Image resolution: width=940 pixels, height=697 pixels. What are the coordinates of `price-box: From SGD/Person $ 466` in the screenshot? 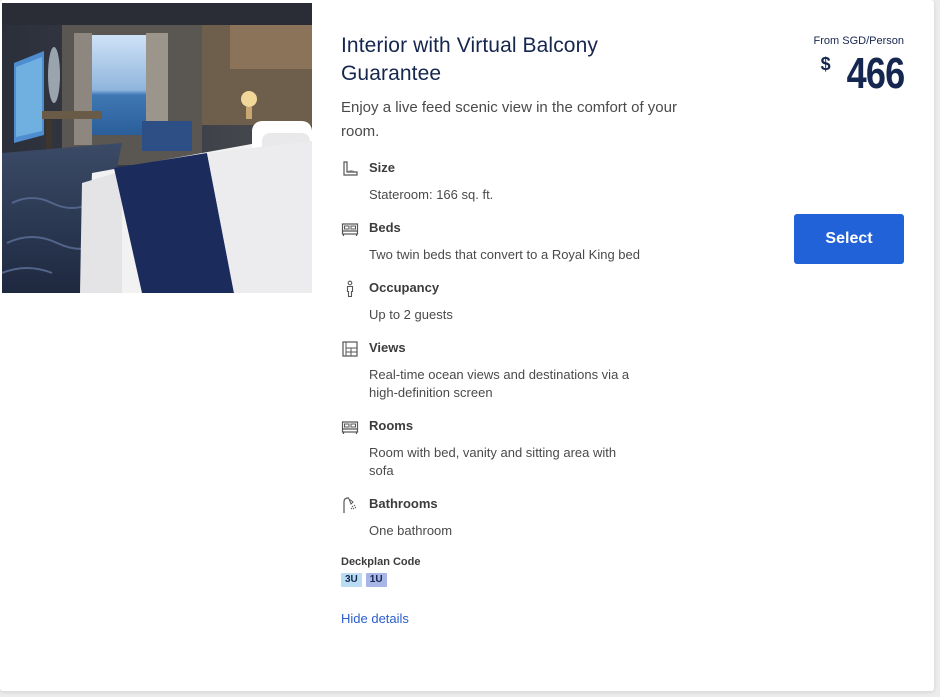 It's located at (859, 66).